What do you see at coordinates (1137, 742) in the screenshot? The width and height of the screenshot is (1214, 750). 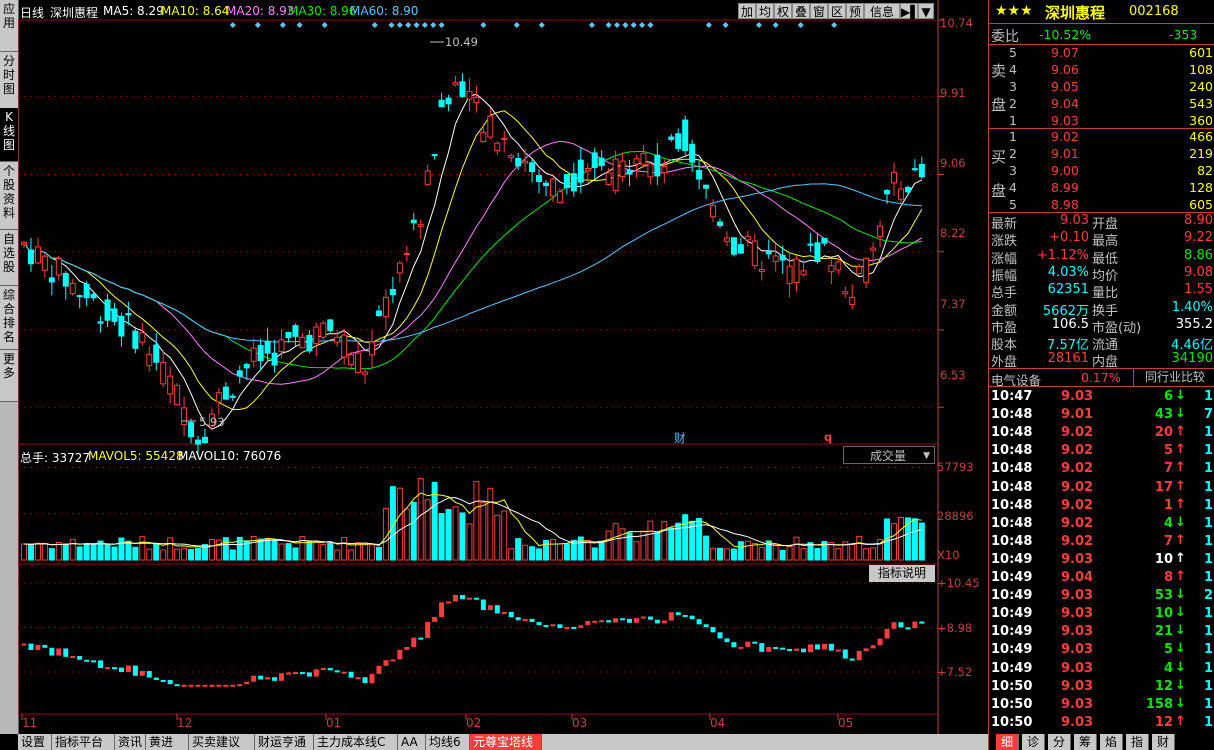 I see `quote-tab-6: 指` at bounding box center [1137, 742].